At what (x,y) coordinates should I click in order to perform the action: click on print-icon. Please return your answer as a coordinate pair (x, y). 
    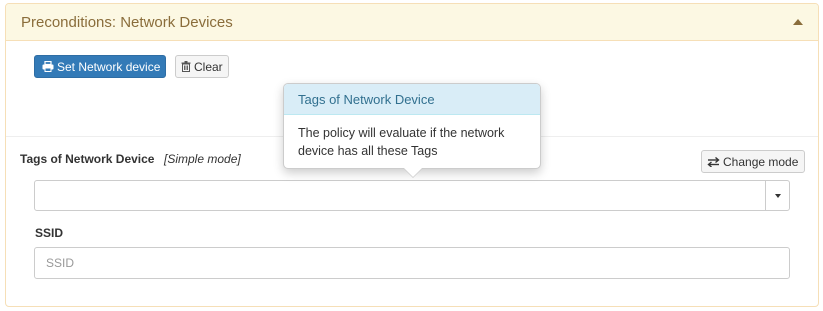
    Looking at the image, I should click on (48, 66).